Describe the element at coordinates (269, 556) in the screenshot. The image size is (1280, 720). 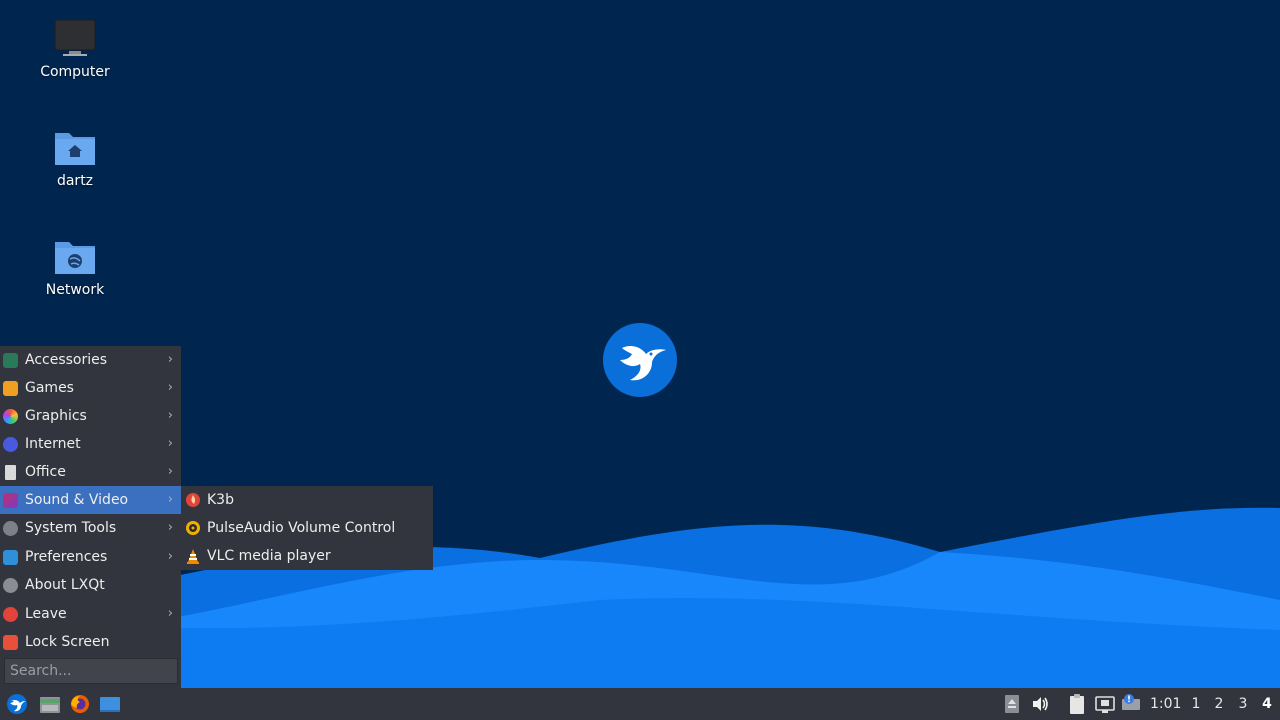
I see `submenu-item-label: VLC media player` at that location.